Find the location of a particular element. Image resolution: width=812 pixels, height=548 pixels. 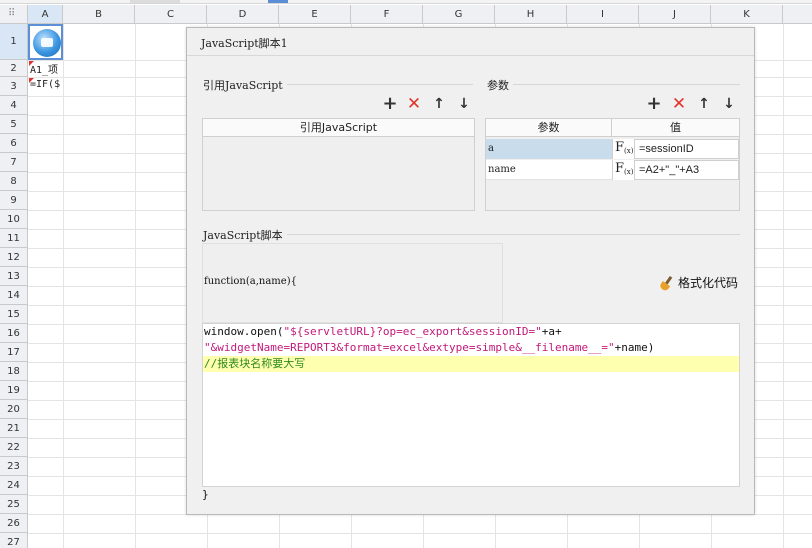

row-header-17: 17 is located at coordinates (14, 352).